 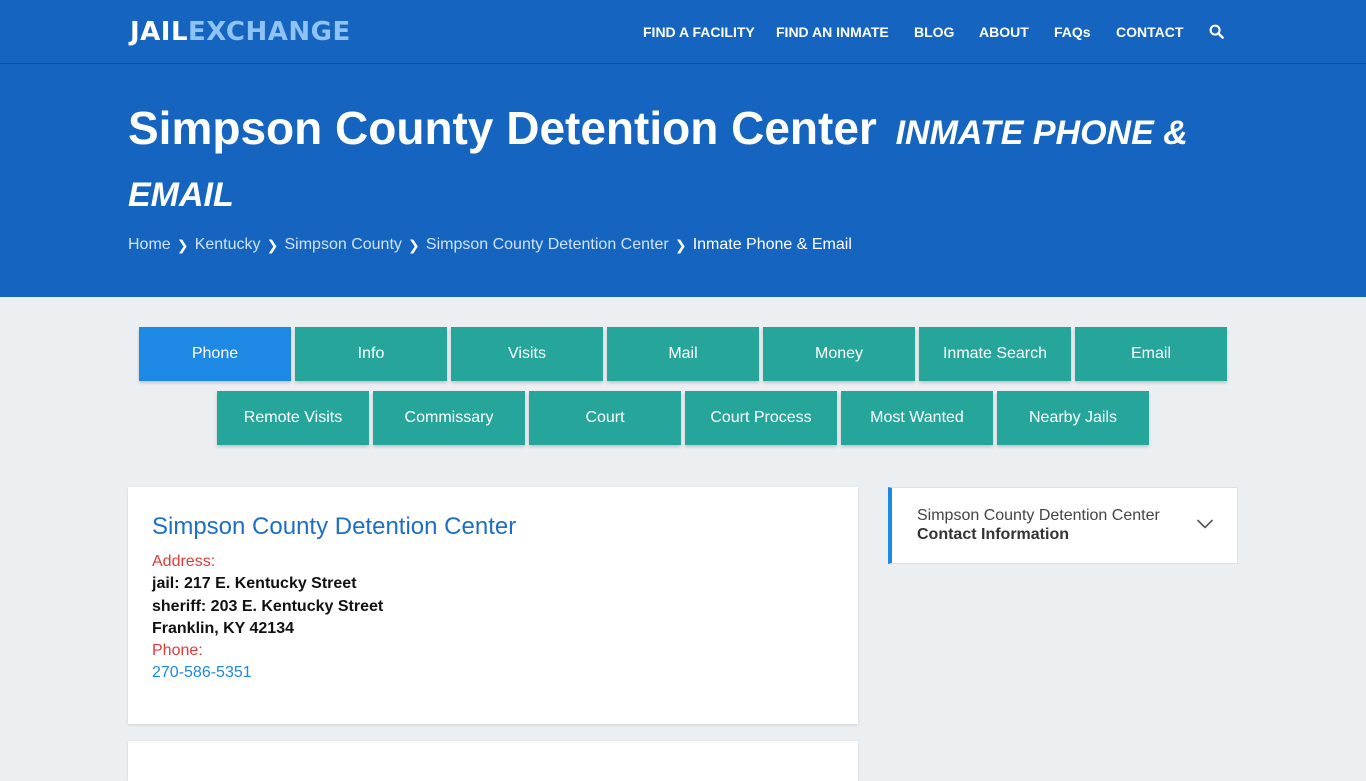 I want to click on nav-about: ABOUT, so click(x=1004, y=32).